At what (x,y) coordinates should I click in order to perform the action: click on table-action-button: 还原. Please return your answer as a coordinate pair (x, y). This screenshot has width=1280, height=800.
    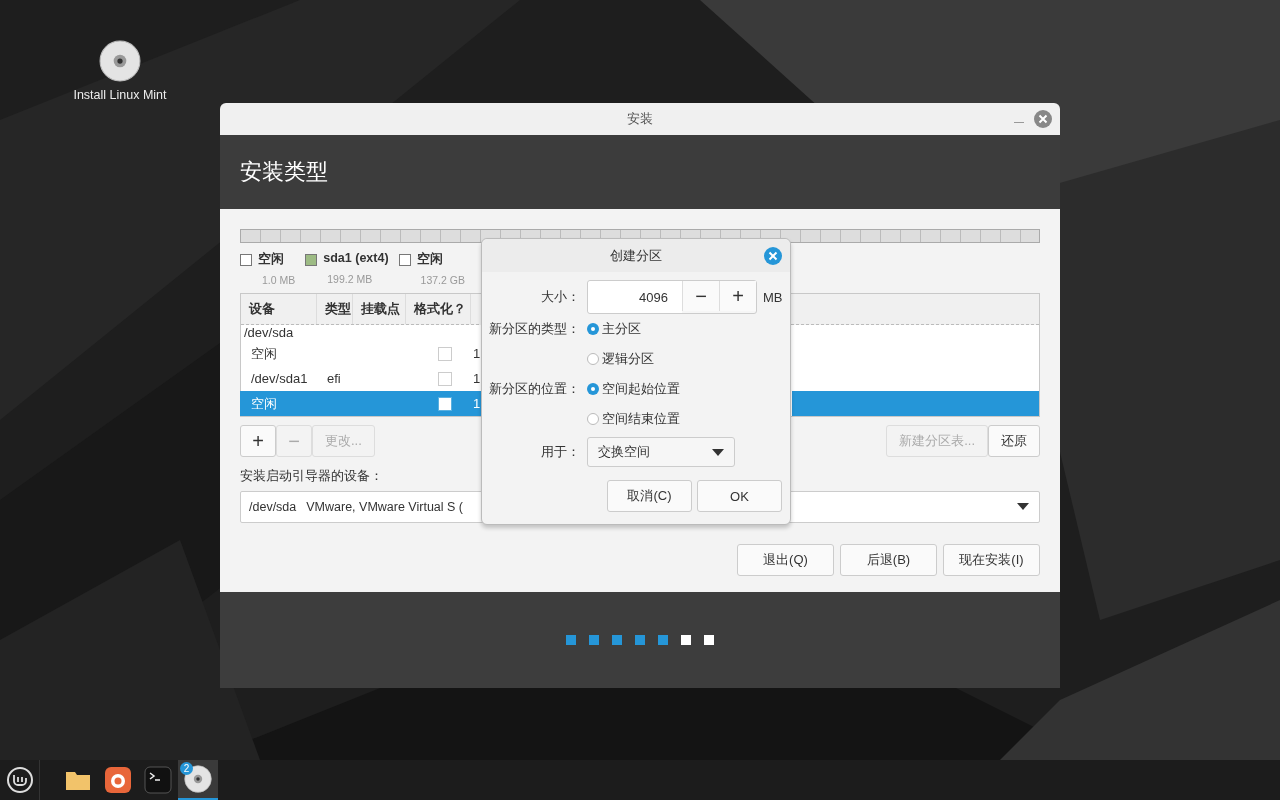
    Looking at the image, I should click on (1014, 441).